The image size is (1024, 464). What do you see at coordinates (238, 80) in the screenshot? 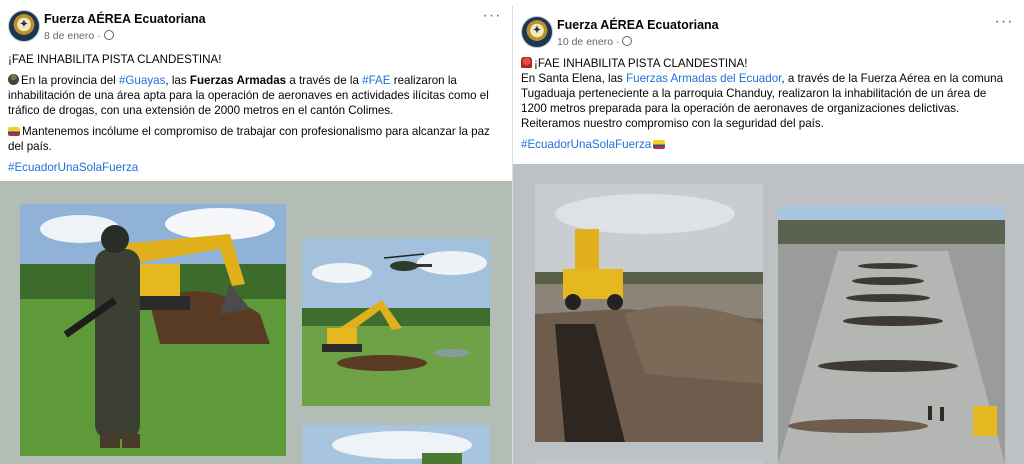
I see `mention-fuerzas-armadas: Fuerzas Armadas` at bounding box center [238, 80].